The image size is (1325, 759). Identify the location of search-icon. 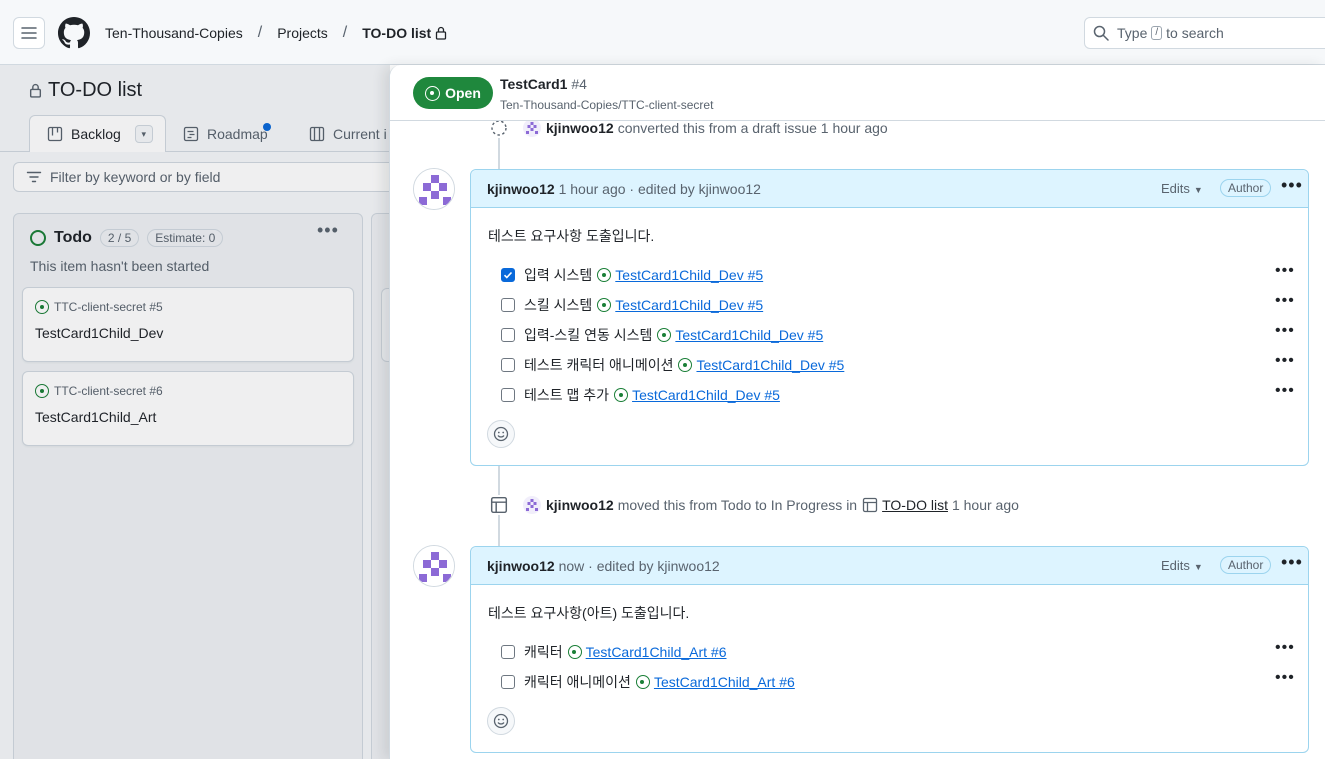
(1101, 33).